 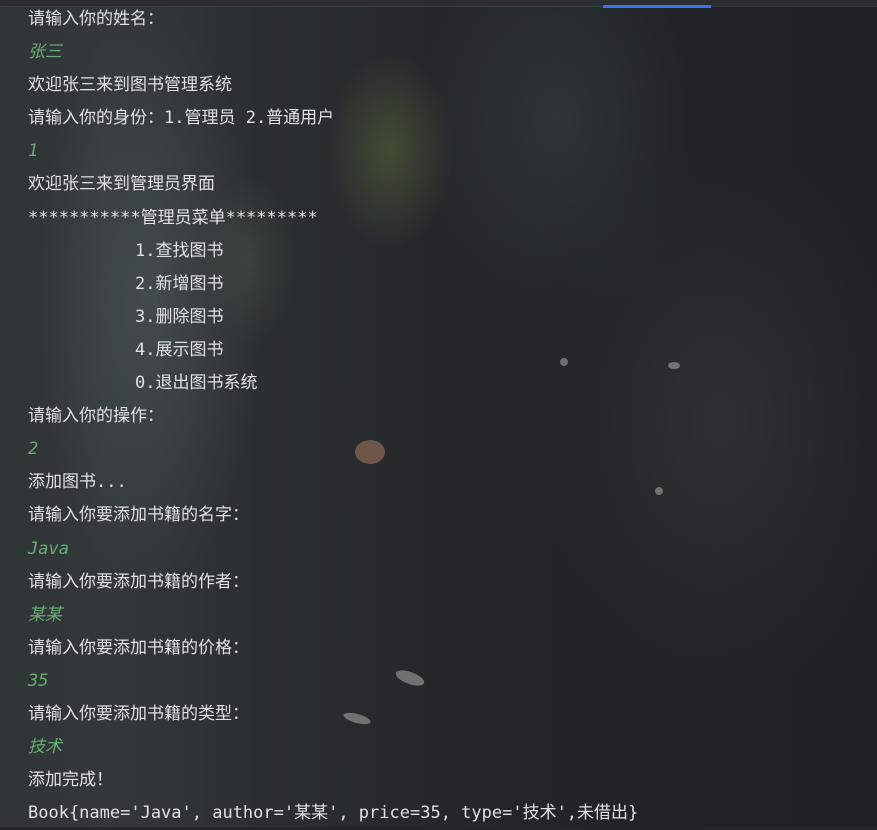 What do you see at coordinates (48, 548) in the screenshot?
I see `console-line-user-input: Java` at bounding box center [48, 548].